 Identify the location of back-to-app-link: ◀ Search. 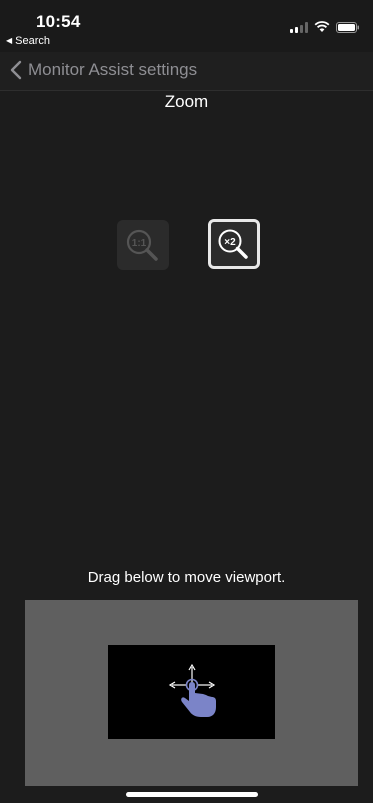
(28, 41).